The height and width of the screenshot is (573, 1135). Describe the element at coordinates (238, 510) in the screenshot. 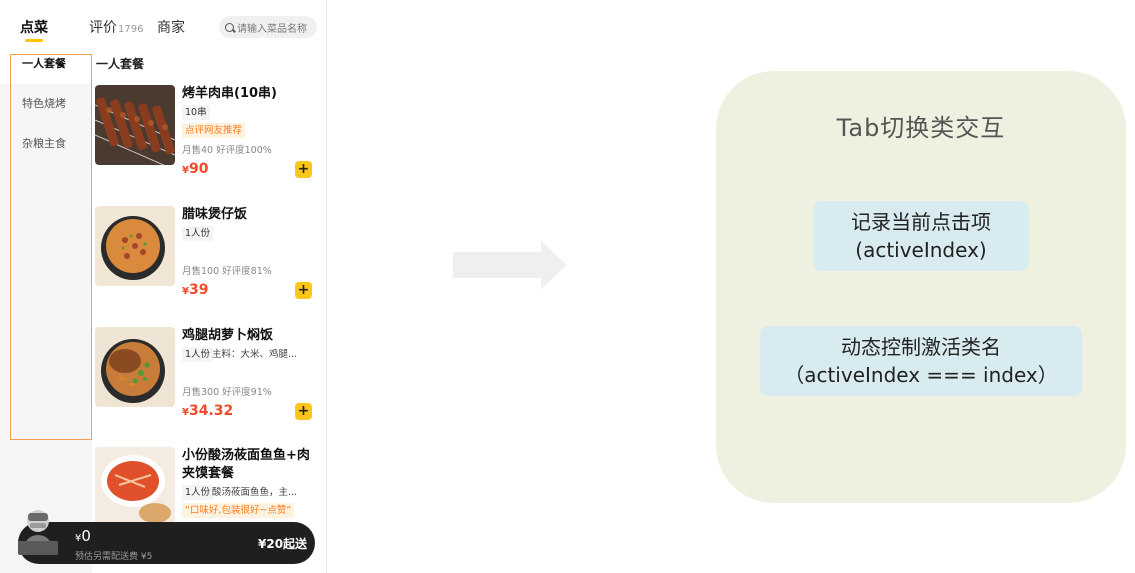

I see `dish-promo: “口味好,包装很好~点赞”` at that location.